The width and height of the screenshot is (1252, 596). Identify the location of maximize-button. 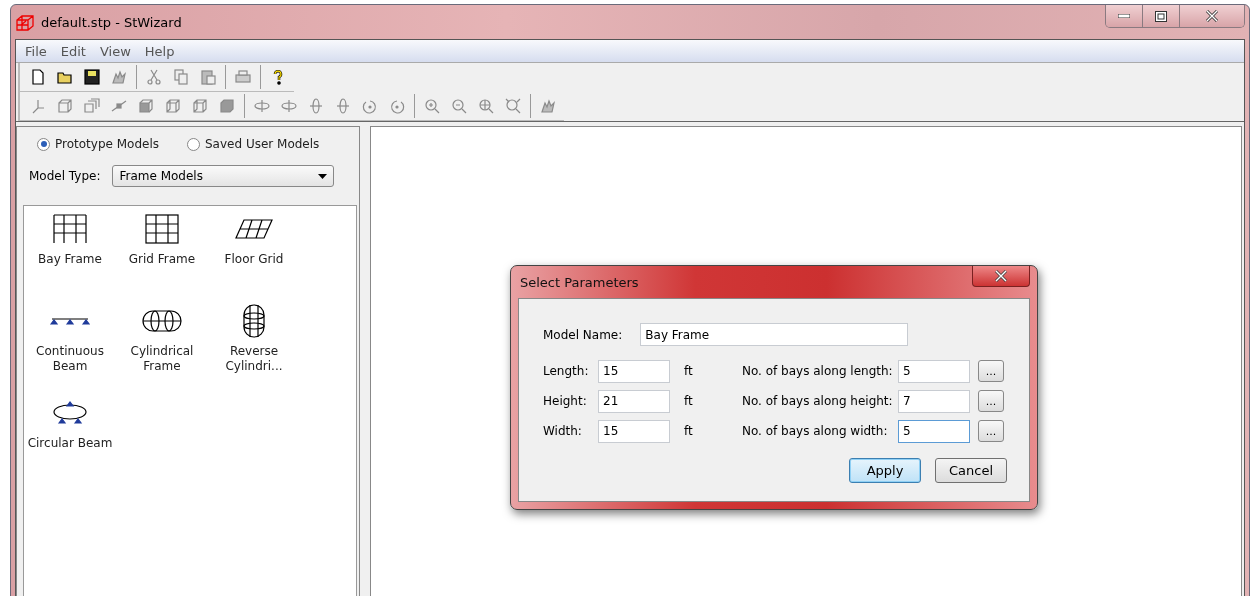
(1161, 16).